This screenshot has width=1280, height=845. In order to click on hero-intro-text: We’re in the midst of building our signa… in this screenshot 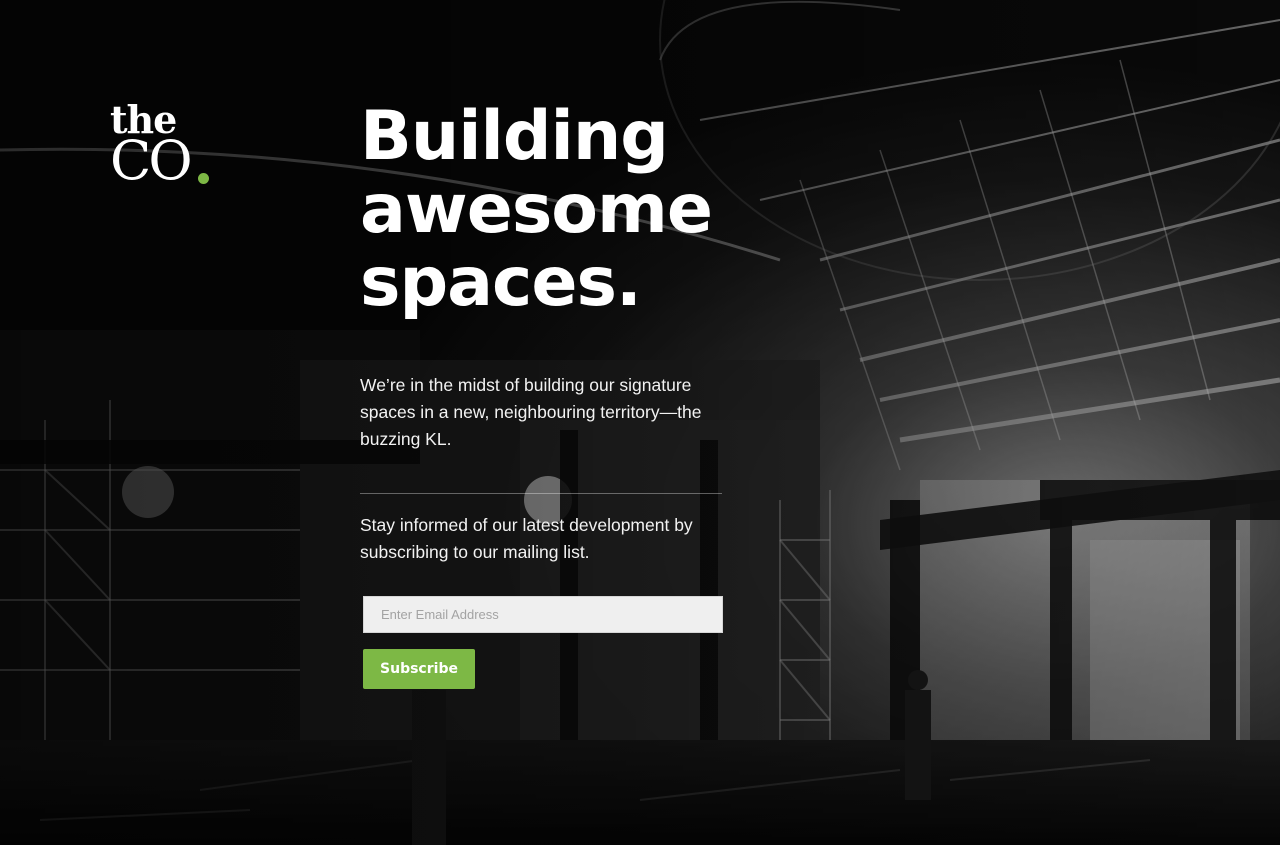, I will do `click(531, 412)`.